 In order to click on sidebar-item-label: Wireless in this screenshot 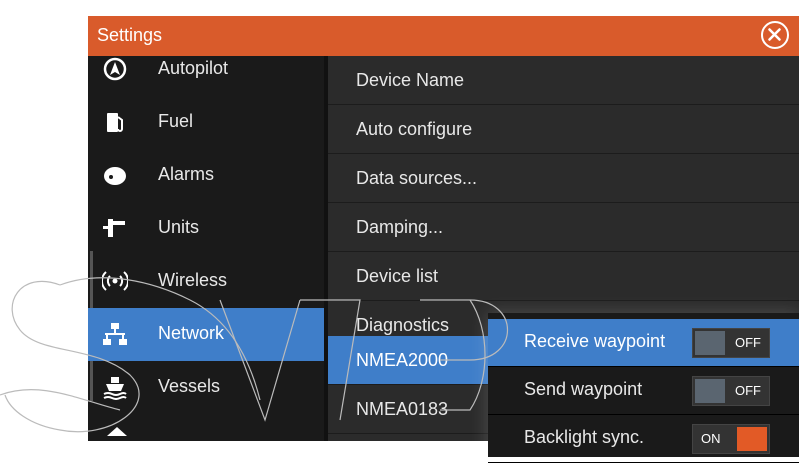, I will do `click(193, 280)`.